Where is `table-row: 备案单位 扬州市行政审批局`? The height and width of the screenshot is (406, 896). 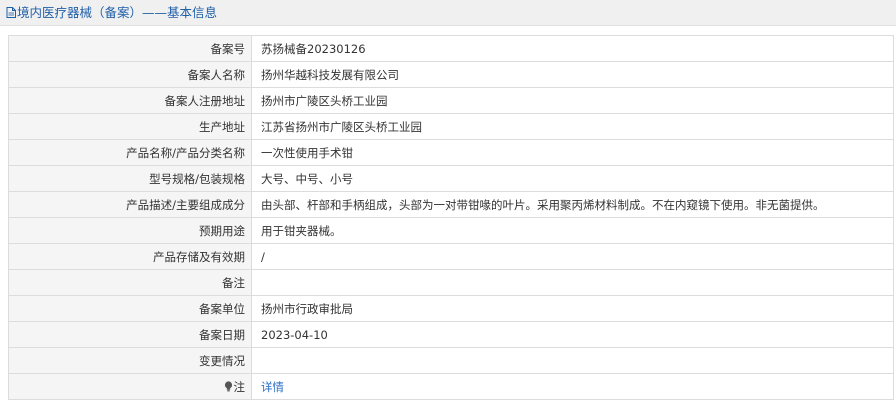 table-row: 备案单位 扬州市行政审批局 is located at coordinates (451, 308).